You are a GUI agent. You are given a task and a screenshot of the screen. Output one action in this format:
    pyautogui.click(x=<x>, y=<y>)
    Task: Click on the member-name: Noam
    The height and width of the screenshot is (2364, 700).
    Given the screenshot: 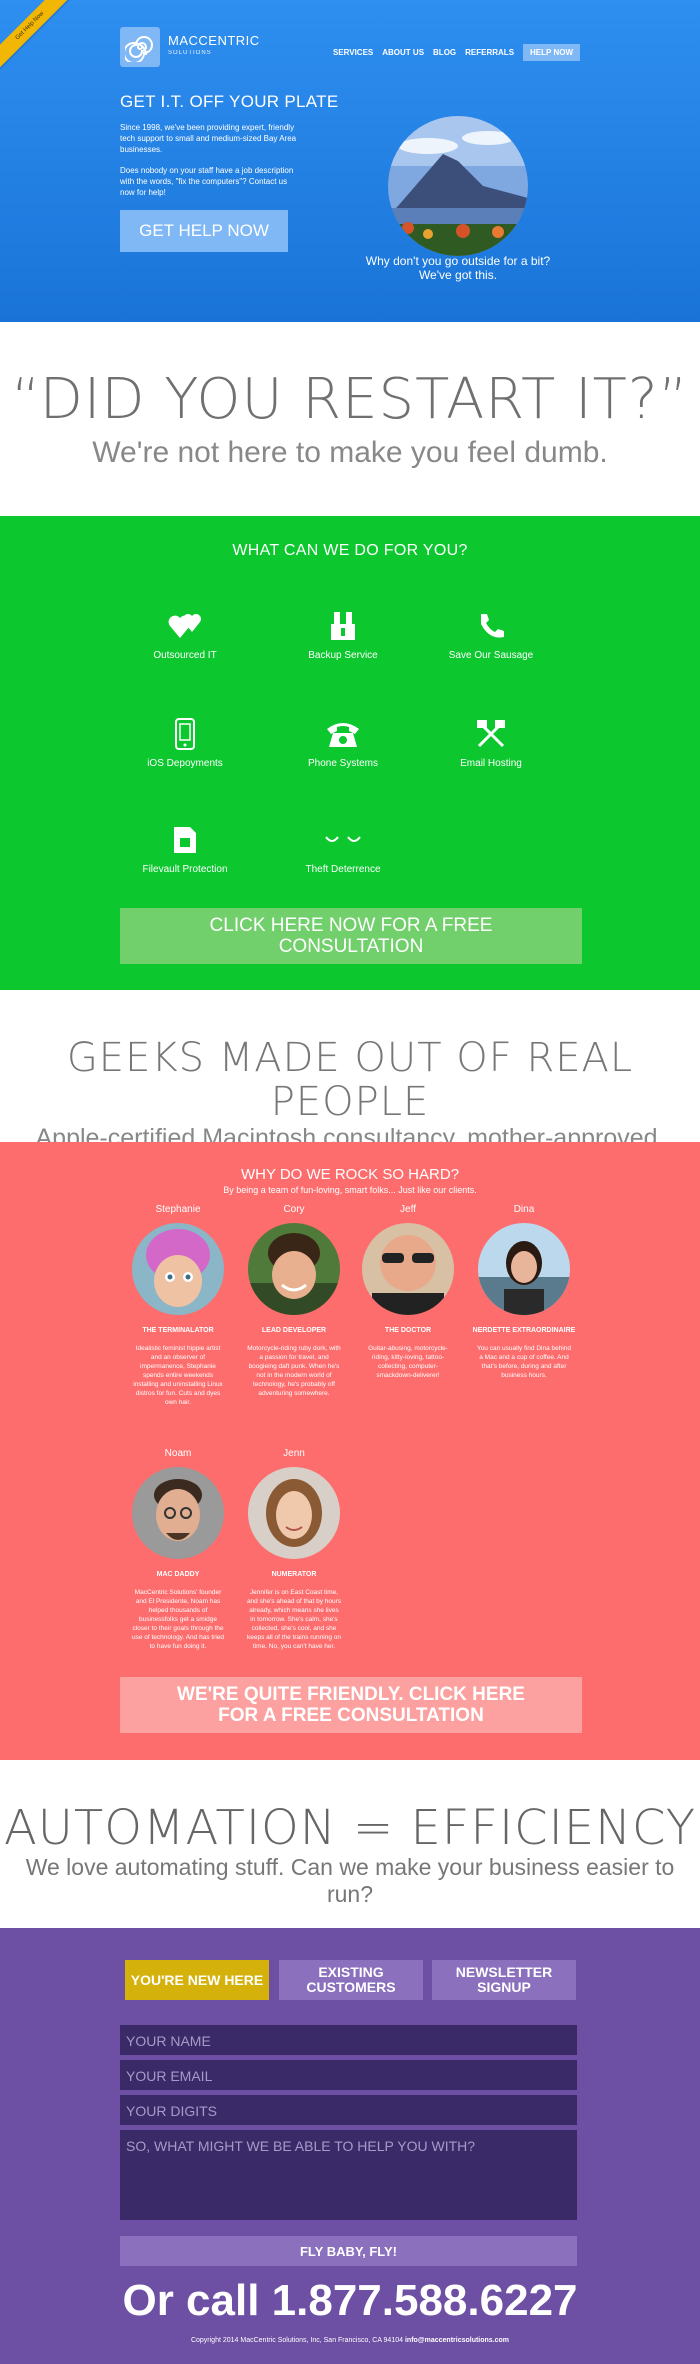 What is the action you would take?
    pyautogui.click(x=178, y=1453)
    